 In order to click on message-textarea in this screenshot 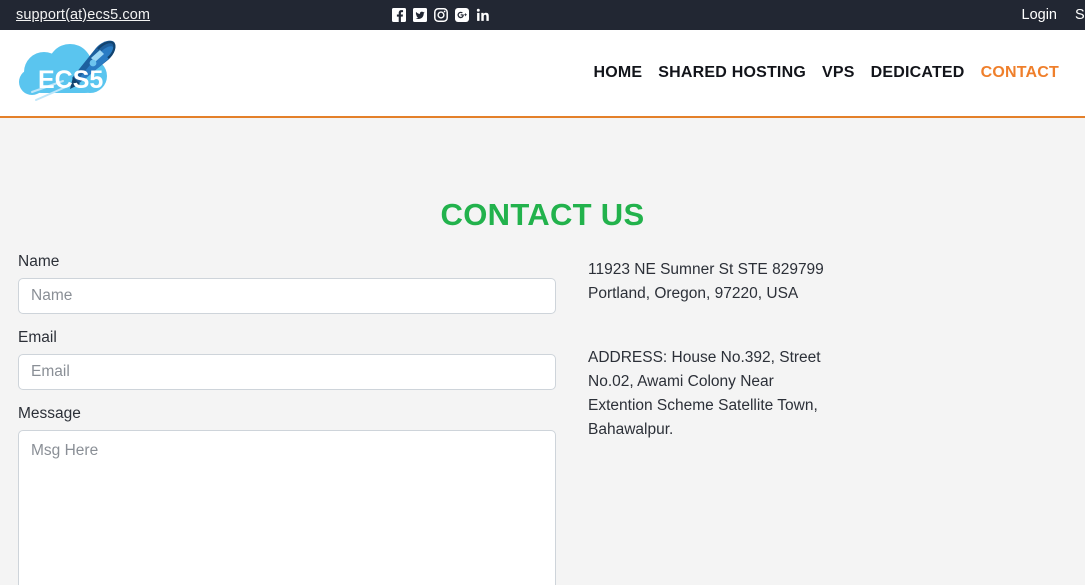, I will do `click(287, 507)`.